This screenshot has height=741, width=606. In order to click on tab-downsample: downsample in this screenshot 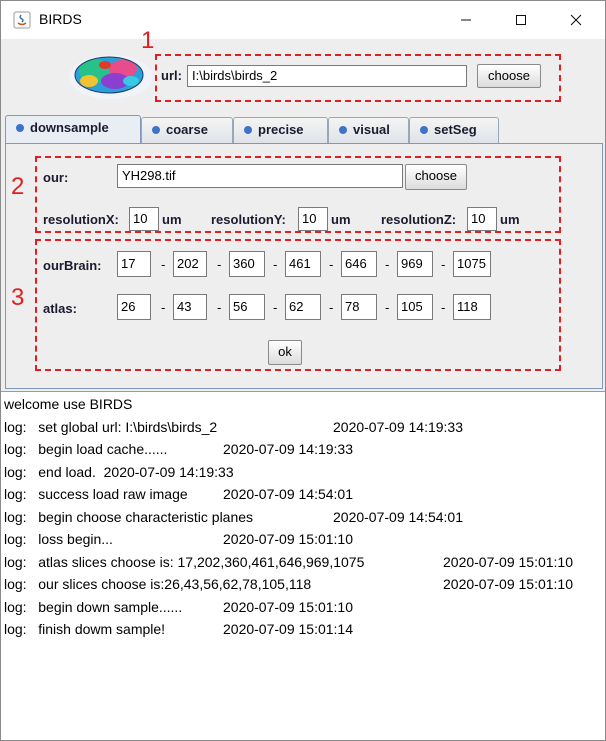, I will do `click(73, 130)`.